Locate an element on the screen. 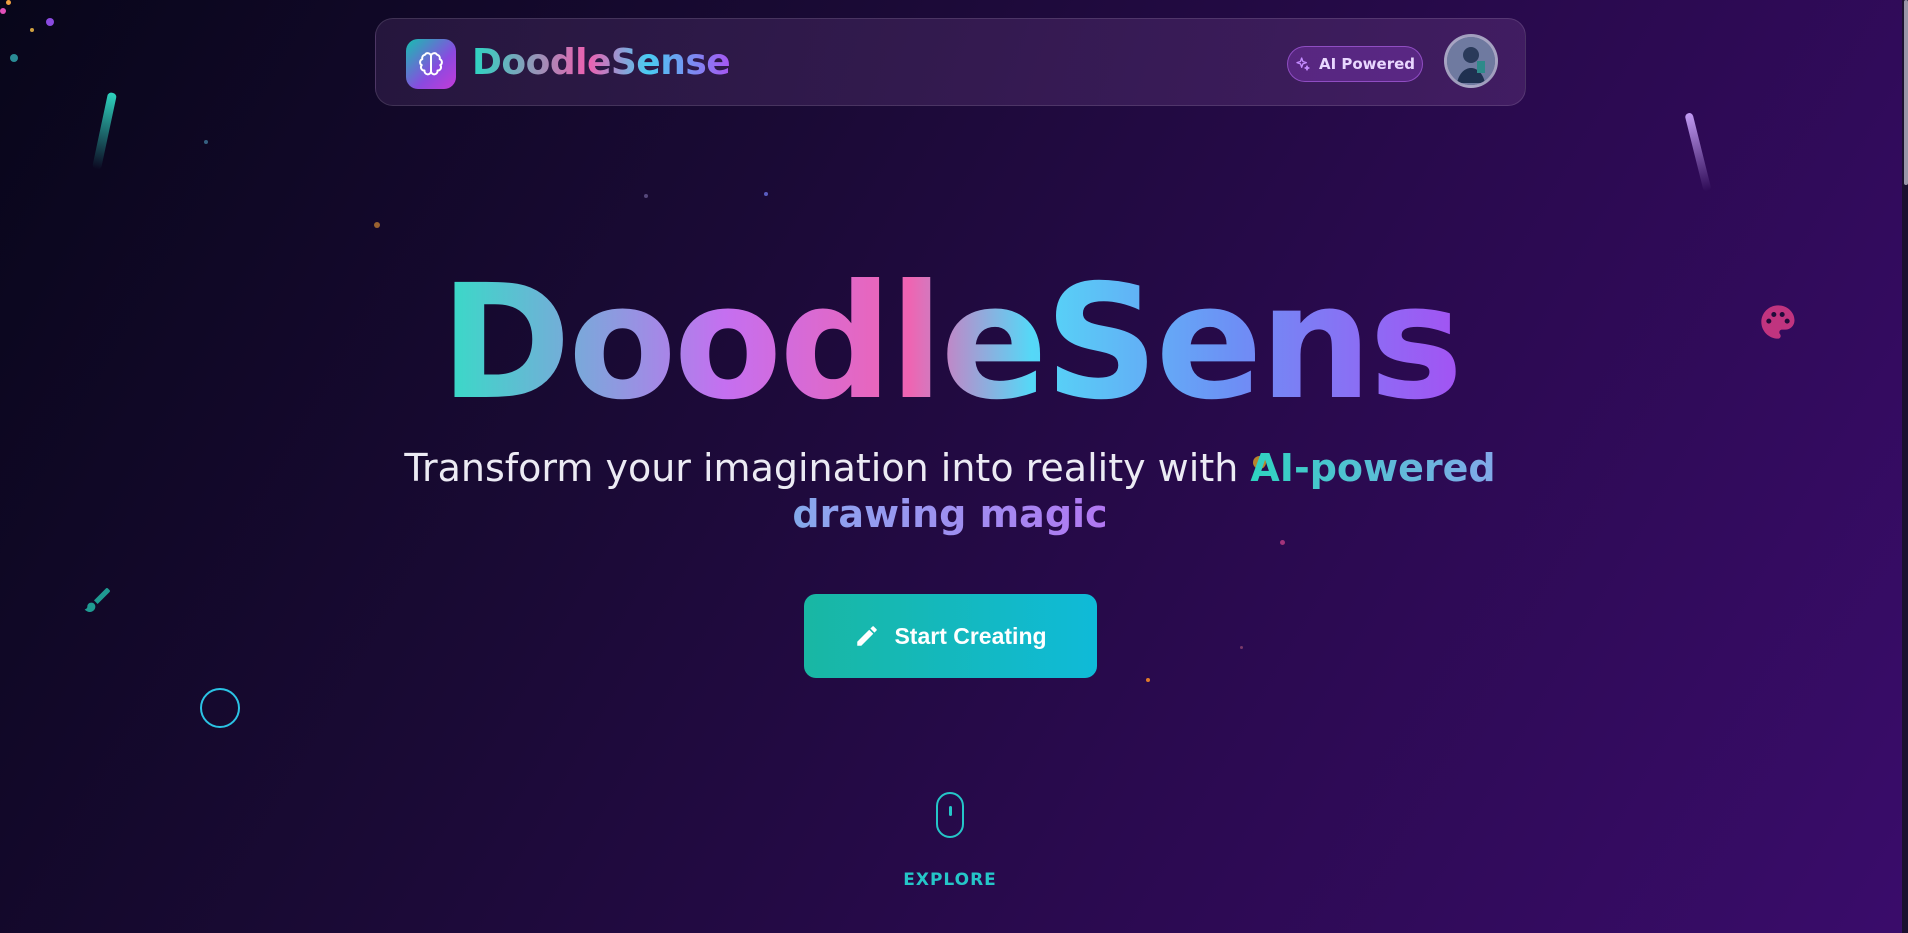 The width and height of the screenshot is (1908, 933). circle-outline-icon is located at coordinates (220, 708).